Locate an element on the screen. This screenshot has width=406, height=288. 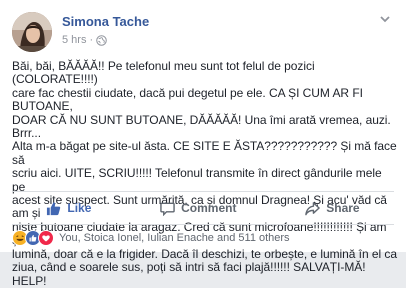
love-reaction-icon is located at coordinates (46, 238).